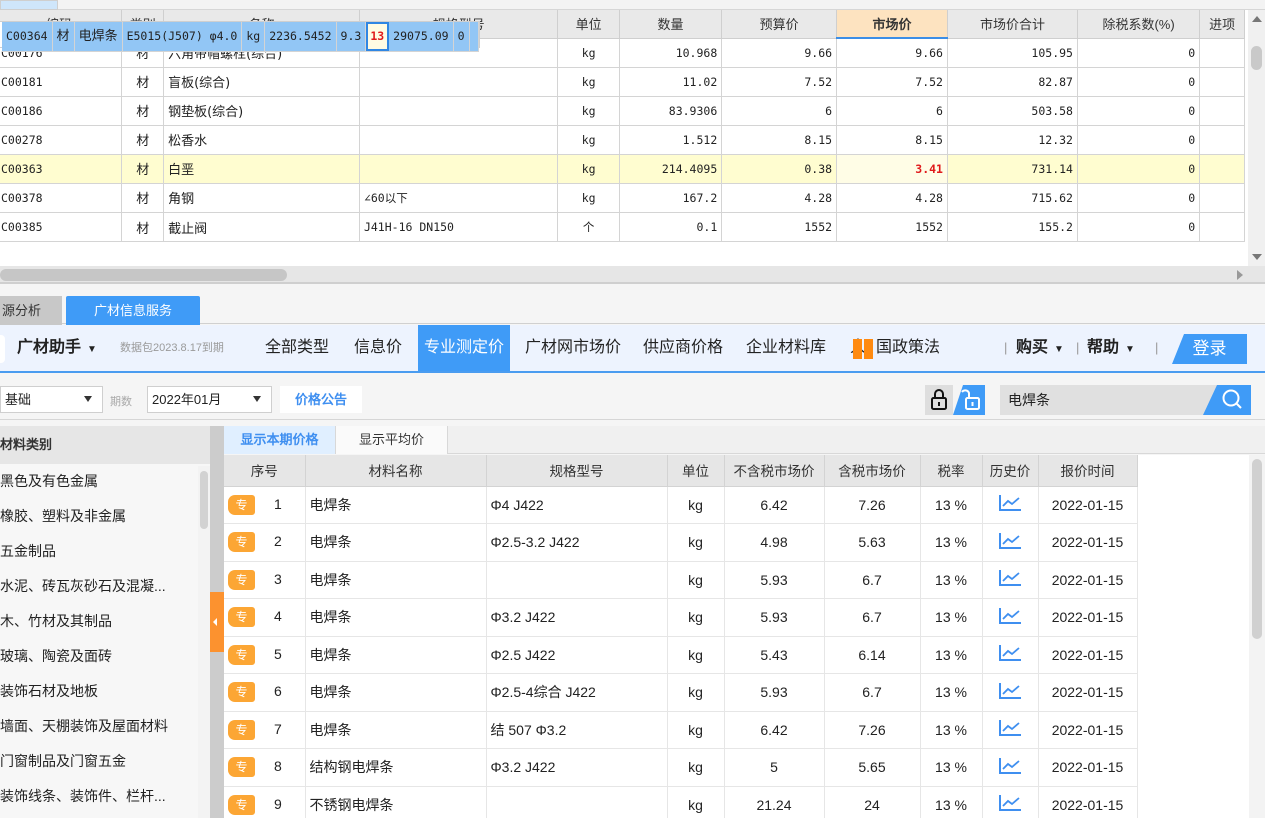  What do you see at coordinates (61, 198) in the screenshot?
I see `cell-code: C00378` at bounding box center [61, 198].